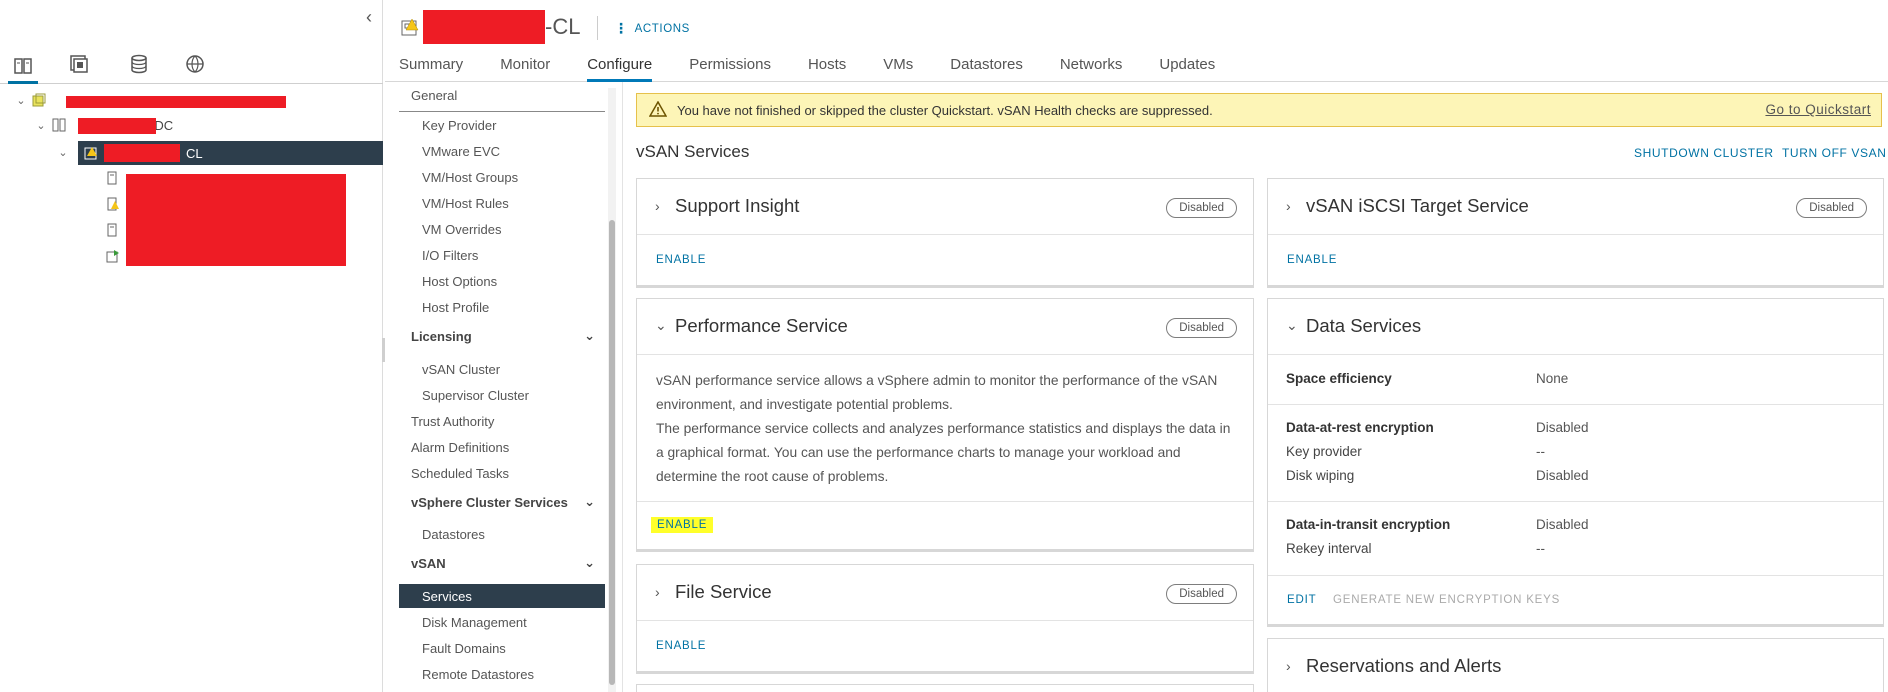 The width and height of the screenshot is (1888, 692). I want to click on row-label: Data-in-transit encryption, so click(1368, 524).